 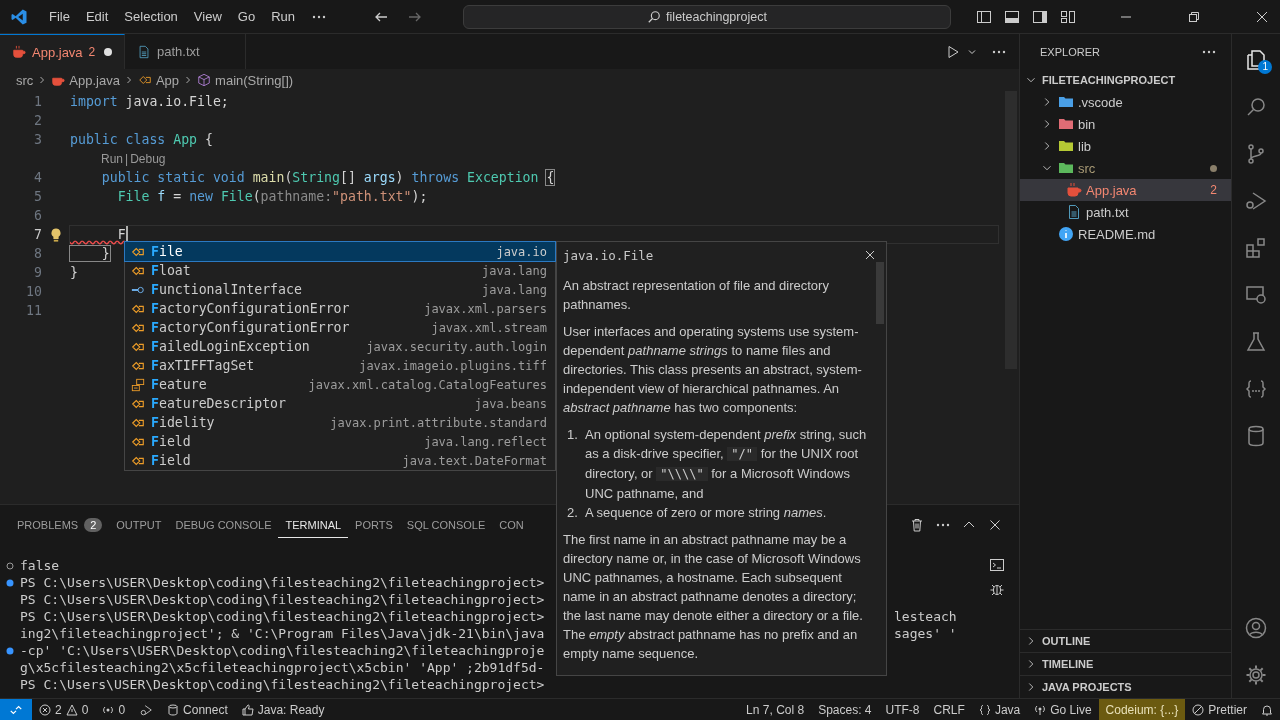 I want to click on menu-item: Go, so click(x=246, y=16).